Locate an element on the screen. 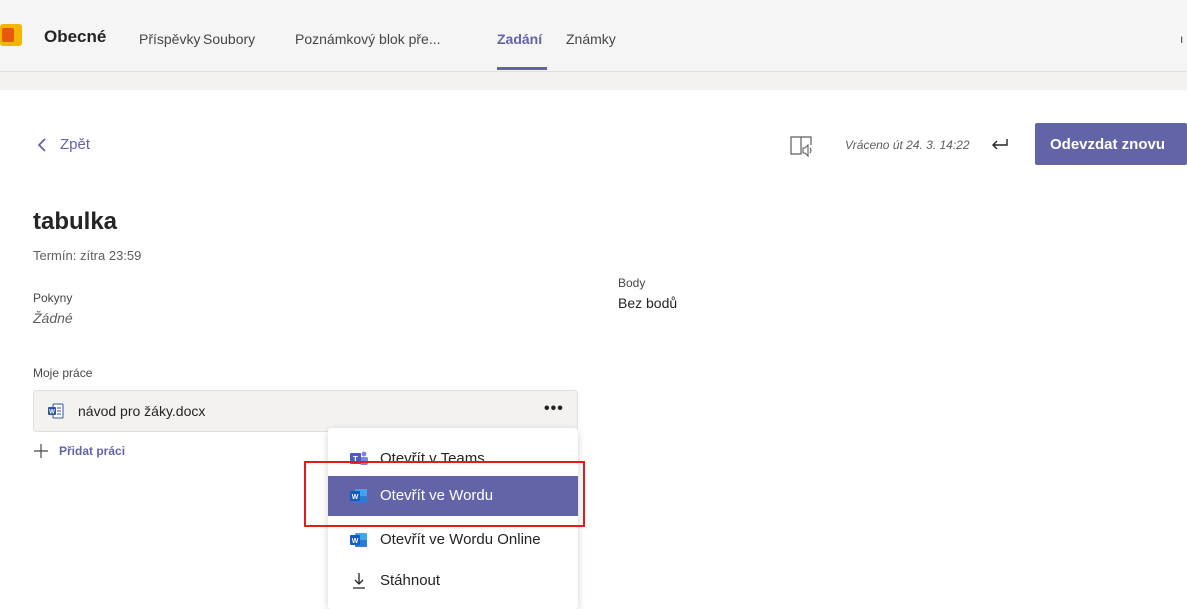  channel-title: Obecné is located at coordinates (75, 36).